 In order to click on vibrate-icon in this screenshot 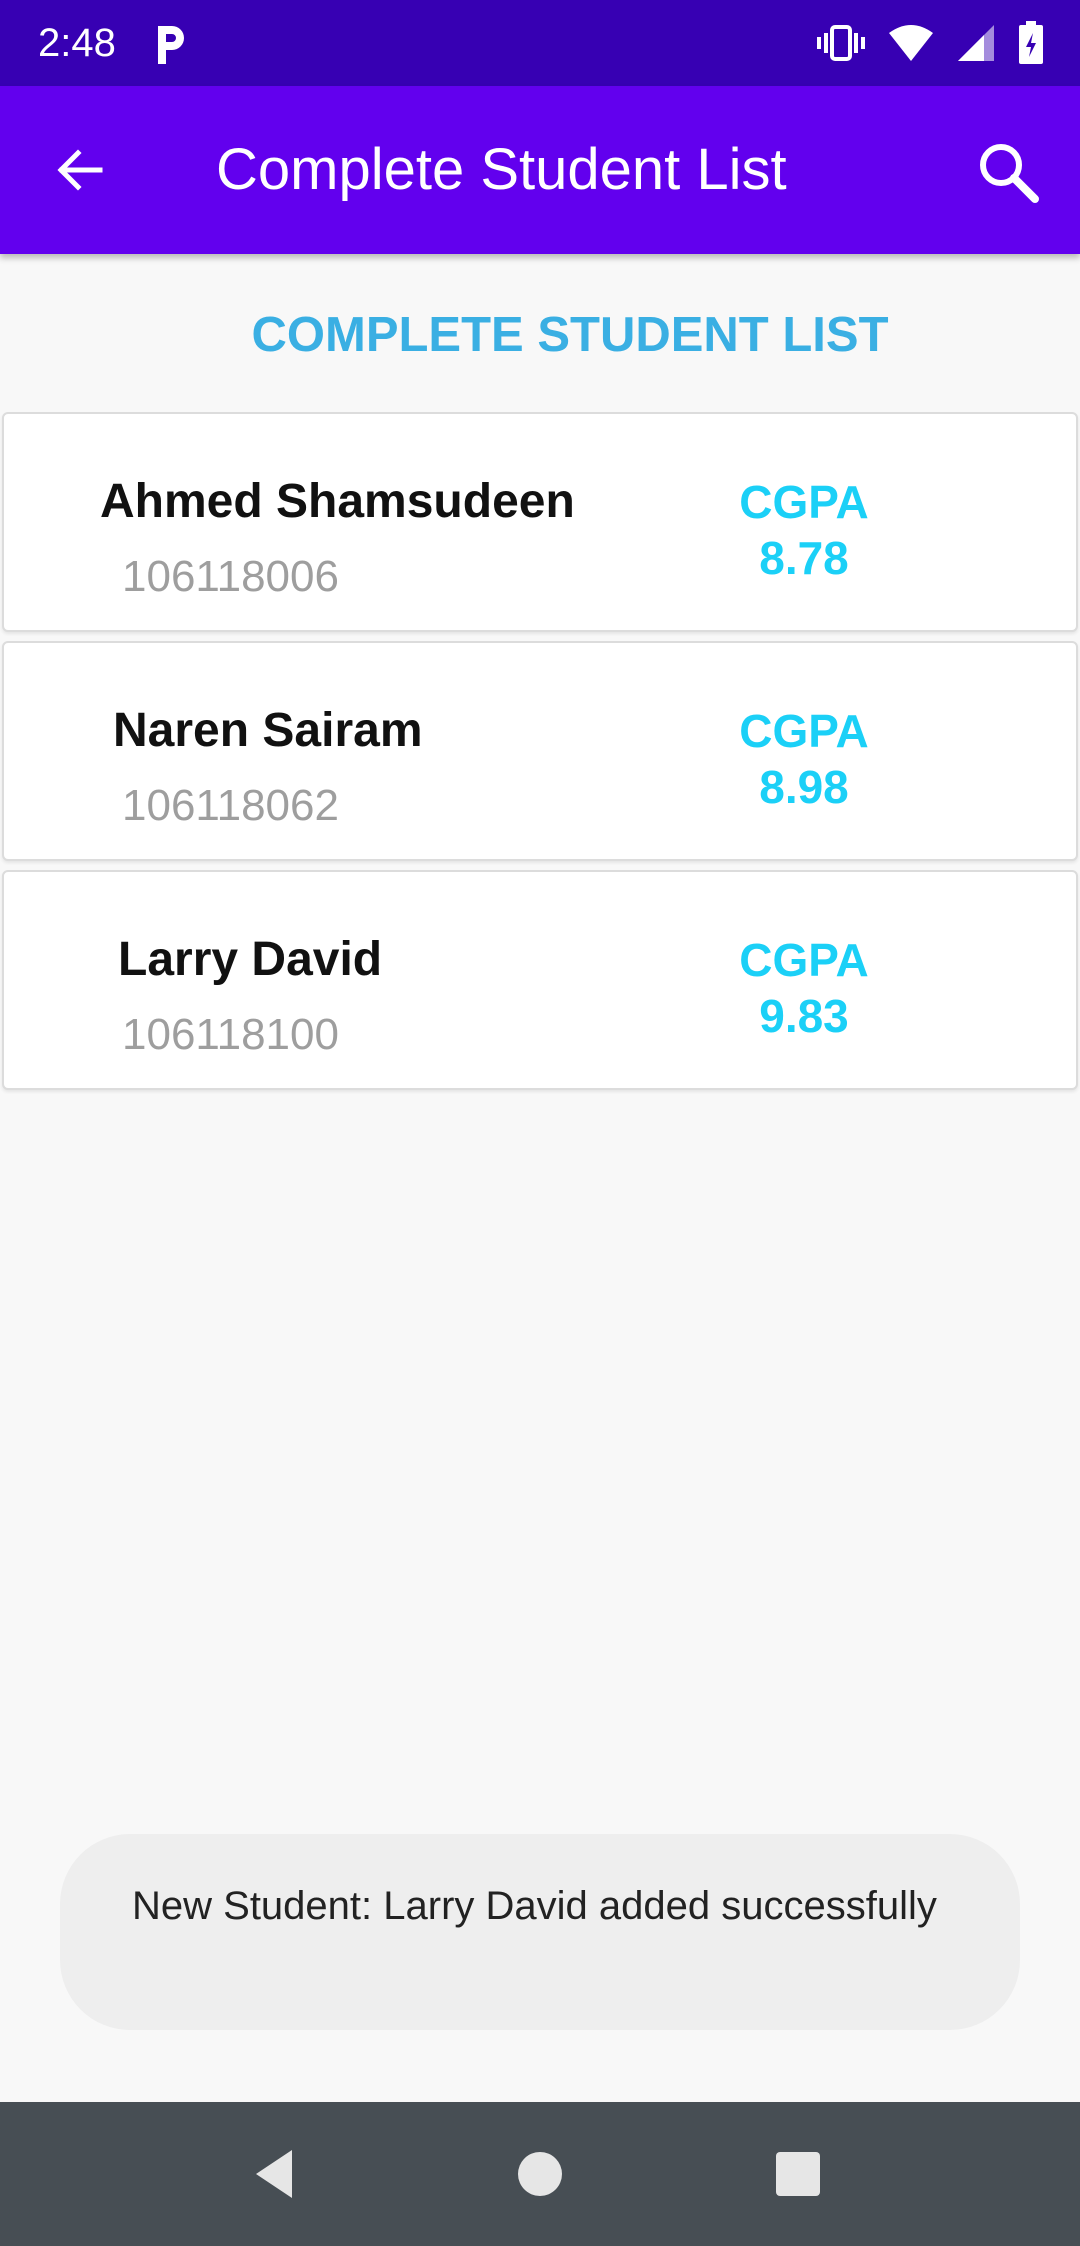, I will do `click(841, 43)`.